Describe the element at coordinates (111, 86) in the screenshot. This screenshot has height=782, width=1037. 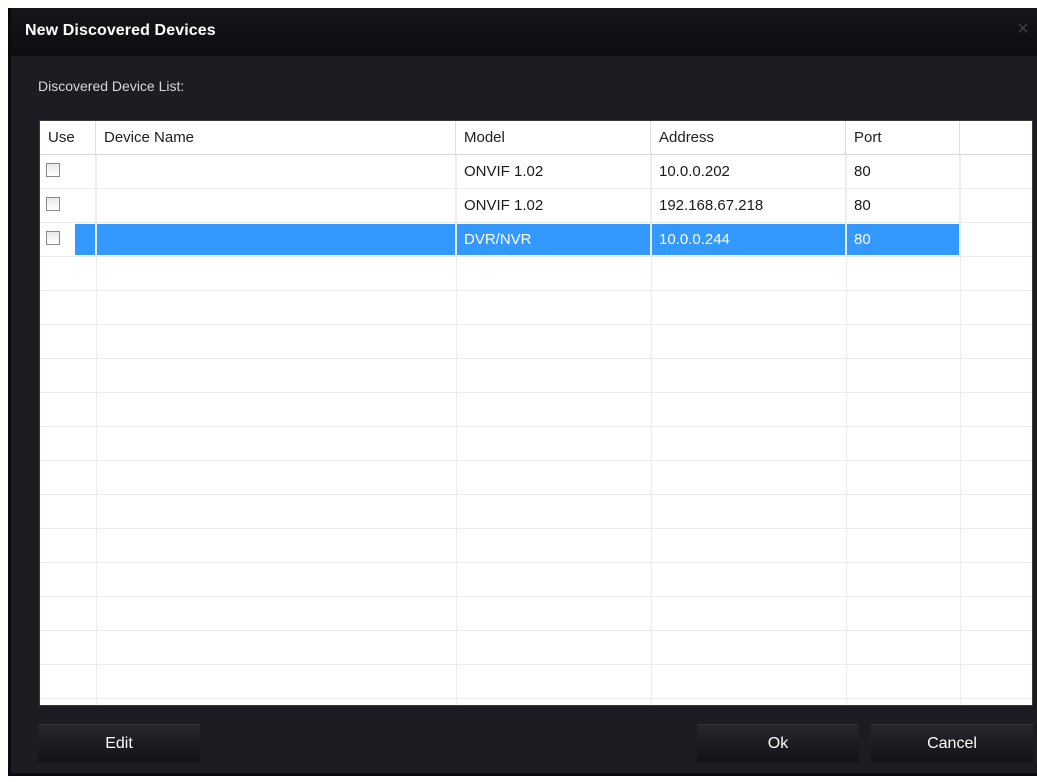
I see `device-list-label: Discovered Device List:` at that location.